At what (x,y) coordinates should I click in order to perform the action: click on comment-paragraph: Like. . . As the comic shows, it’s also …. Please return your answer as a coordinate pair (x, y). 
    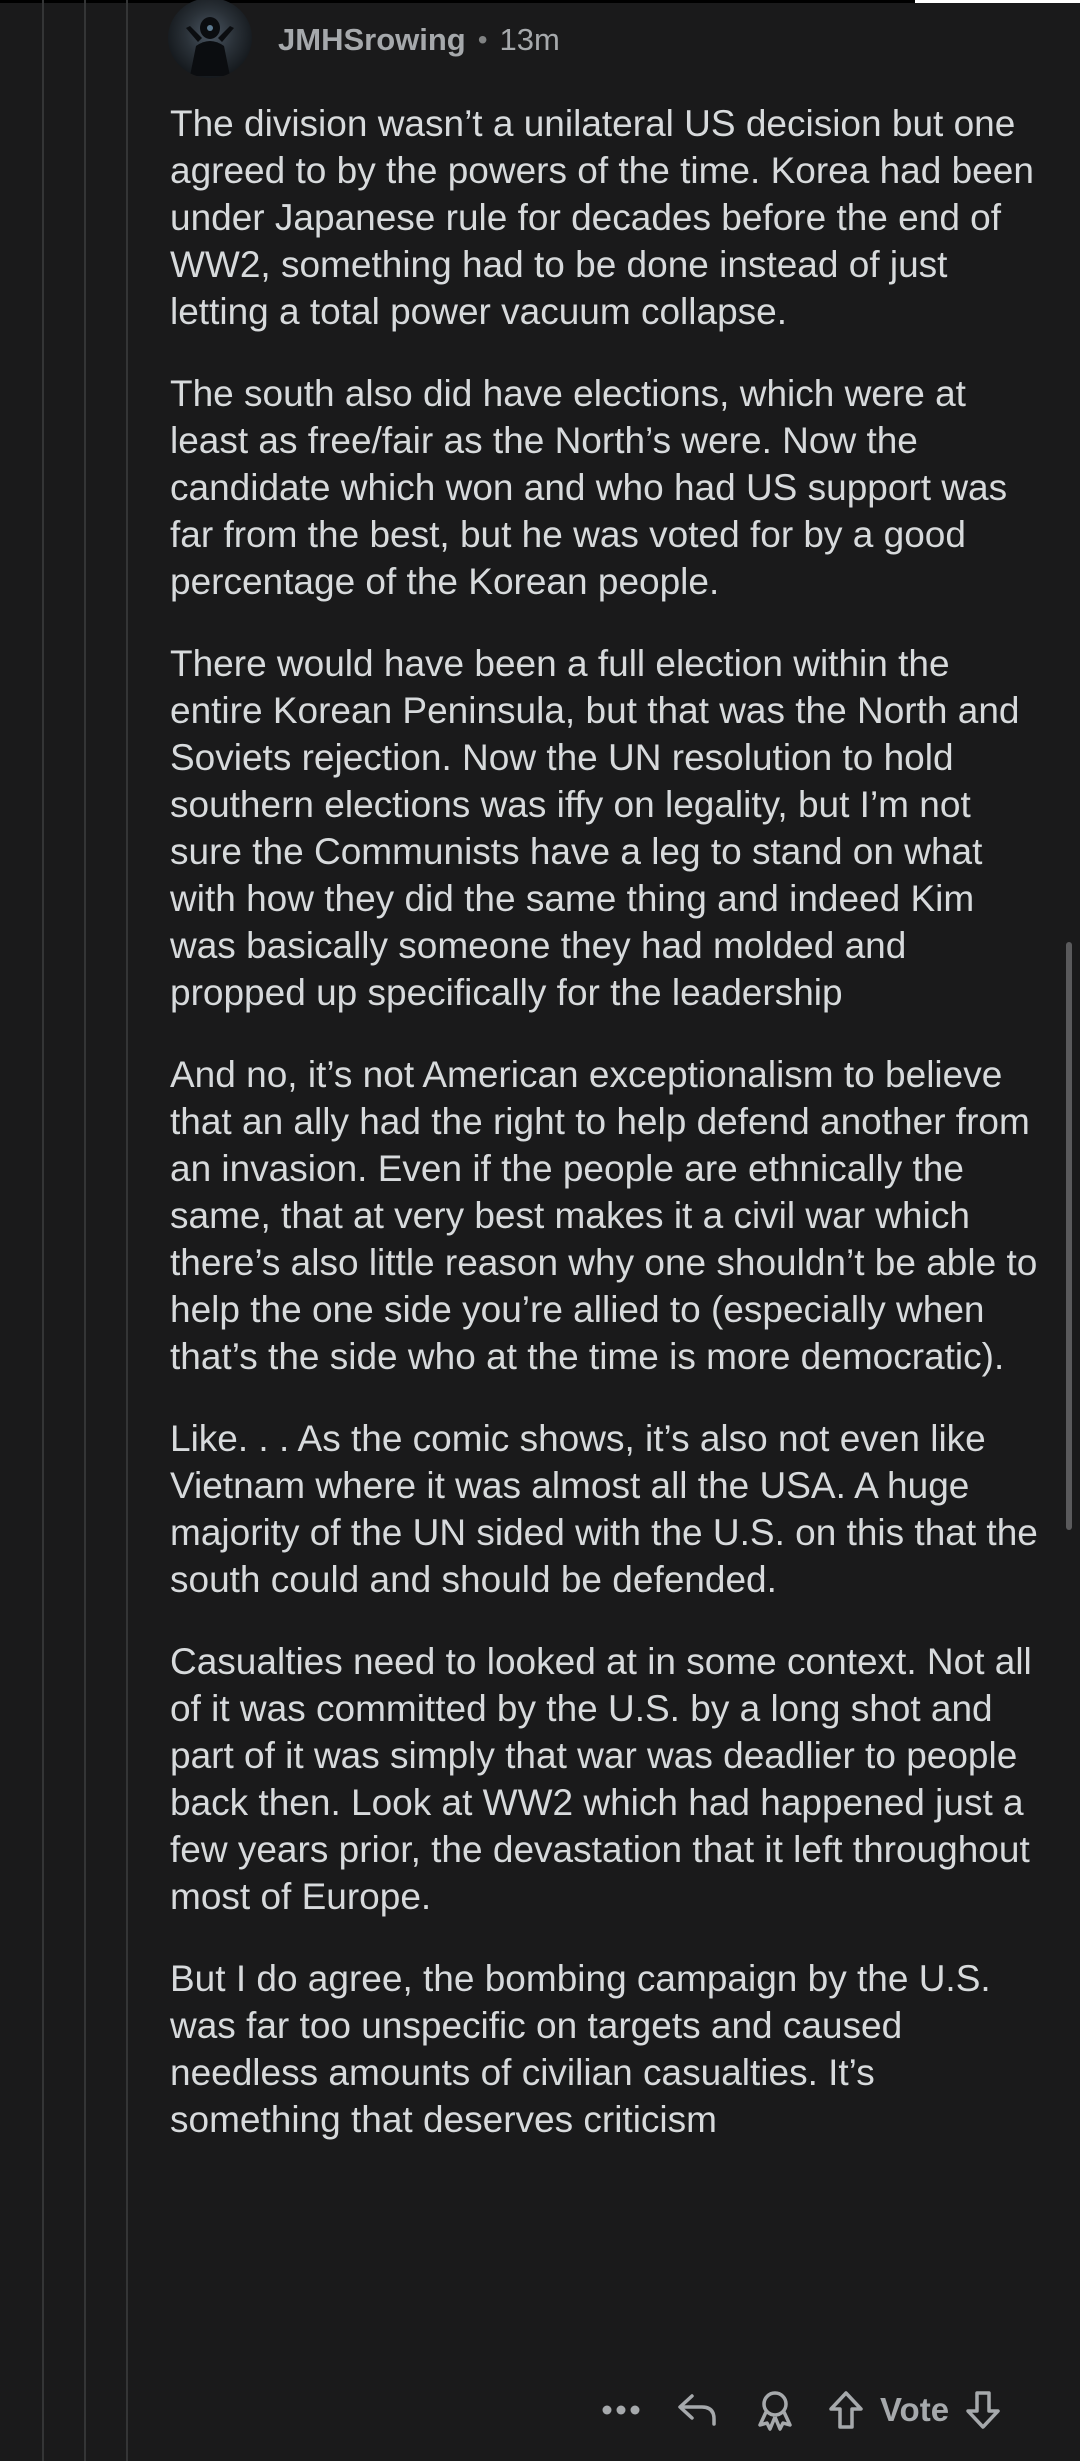
    Looking at the image, I should click on (604, 1509).